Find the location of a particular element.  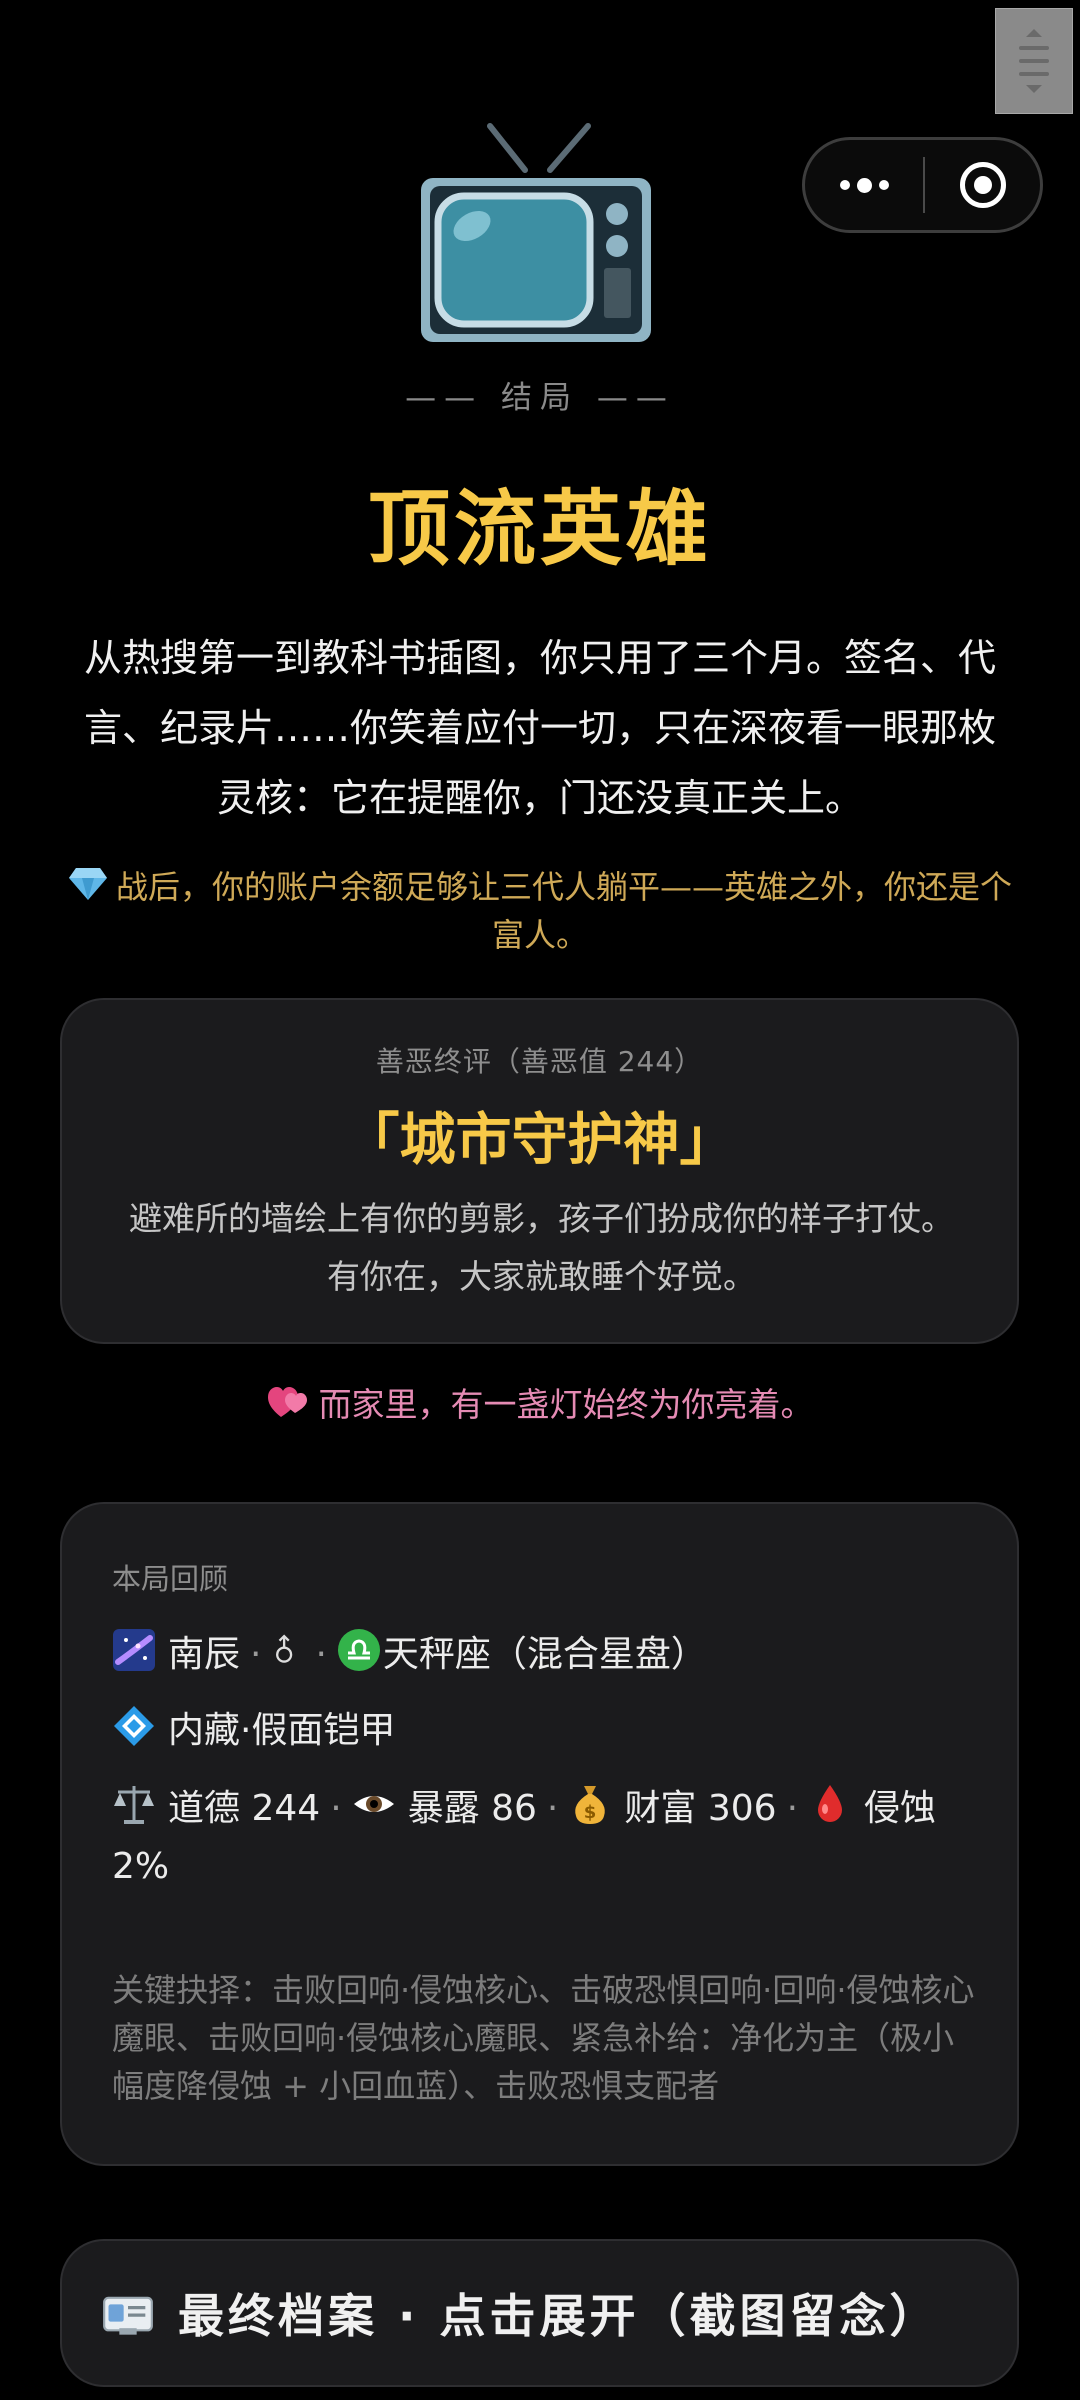

wealth-note-text: 战后，你的账户余额足够让三代人躺平——英雄之外，你还是个富人。 is located at coordinates (563, 911).